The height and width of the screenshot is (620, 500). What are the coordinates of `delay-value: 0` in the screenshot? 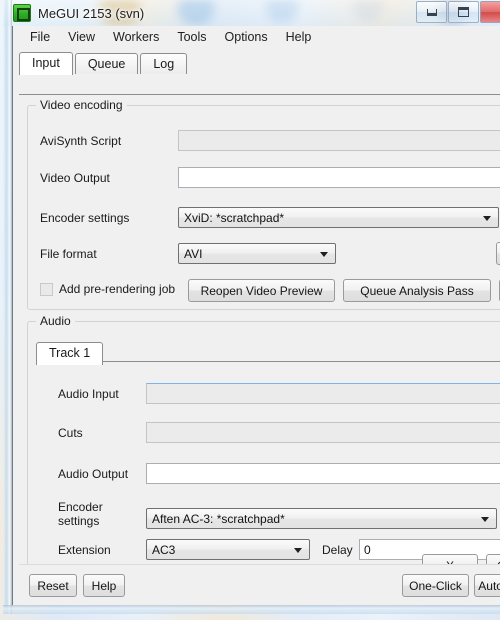 It's located at (367, 550).